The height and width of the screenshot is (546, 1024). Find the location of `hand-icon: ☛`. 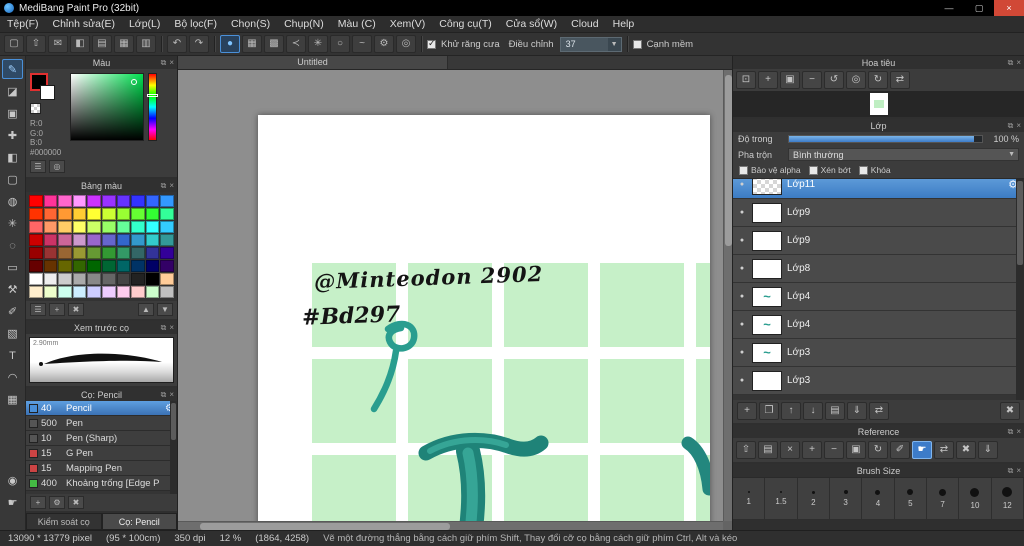

hand-icon: ☛ is located at coordinates (922, 450).